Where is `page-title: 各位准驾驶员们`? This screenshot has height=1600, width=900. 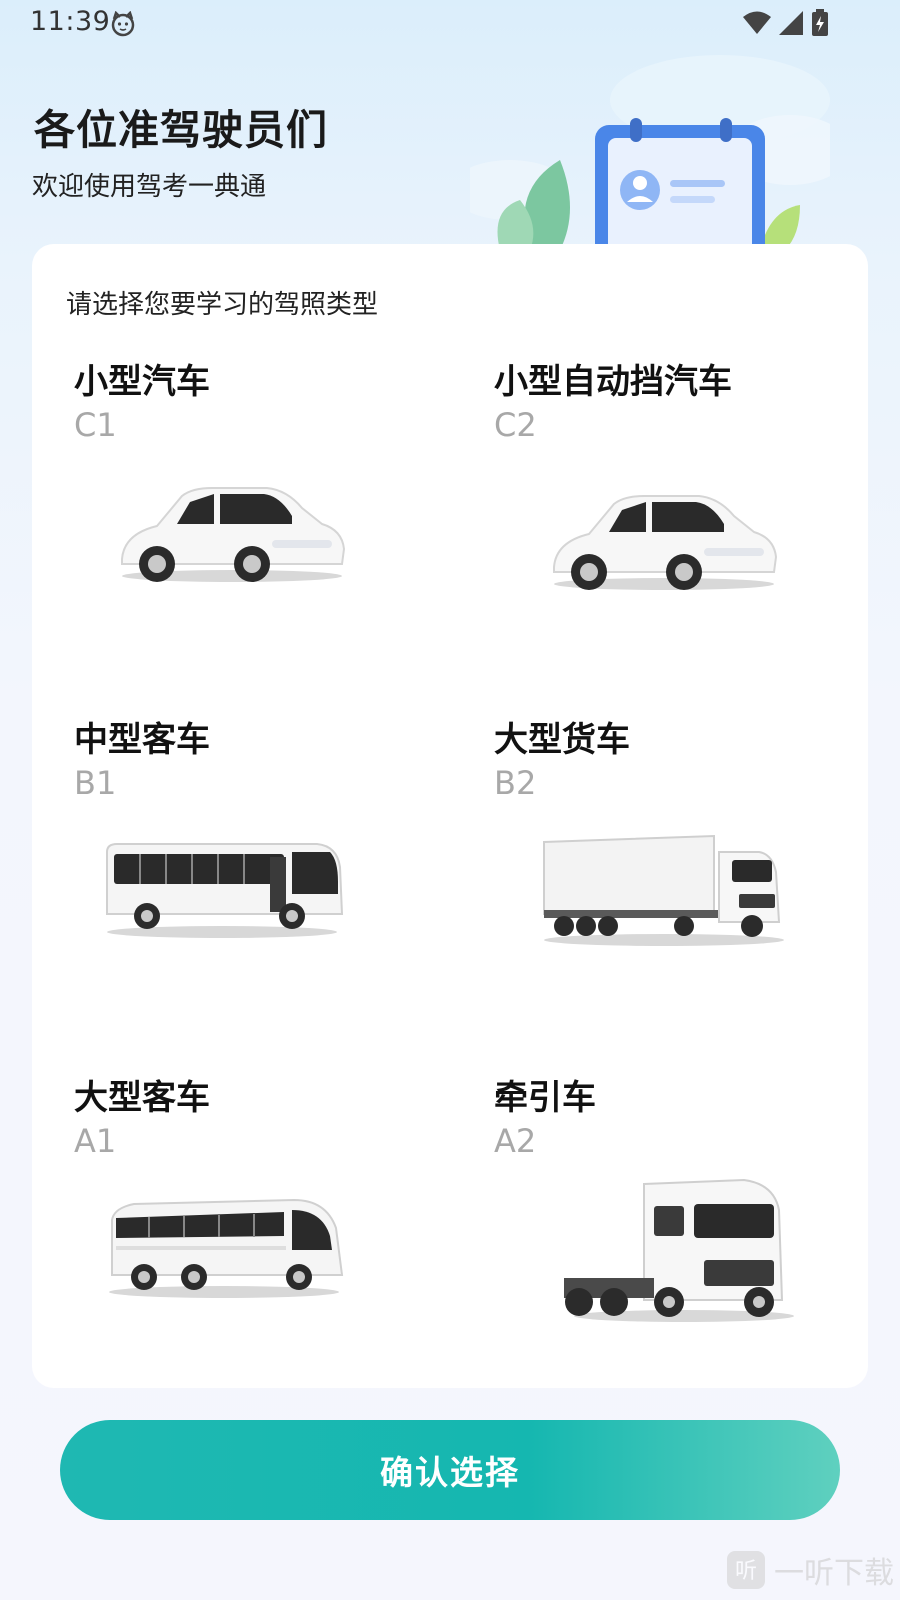
page-title: 各位准驾驶员们 is located at coordinates (181, 130).